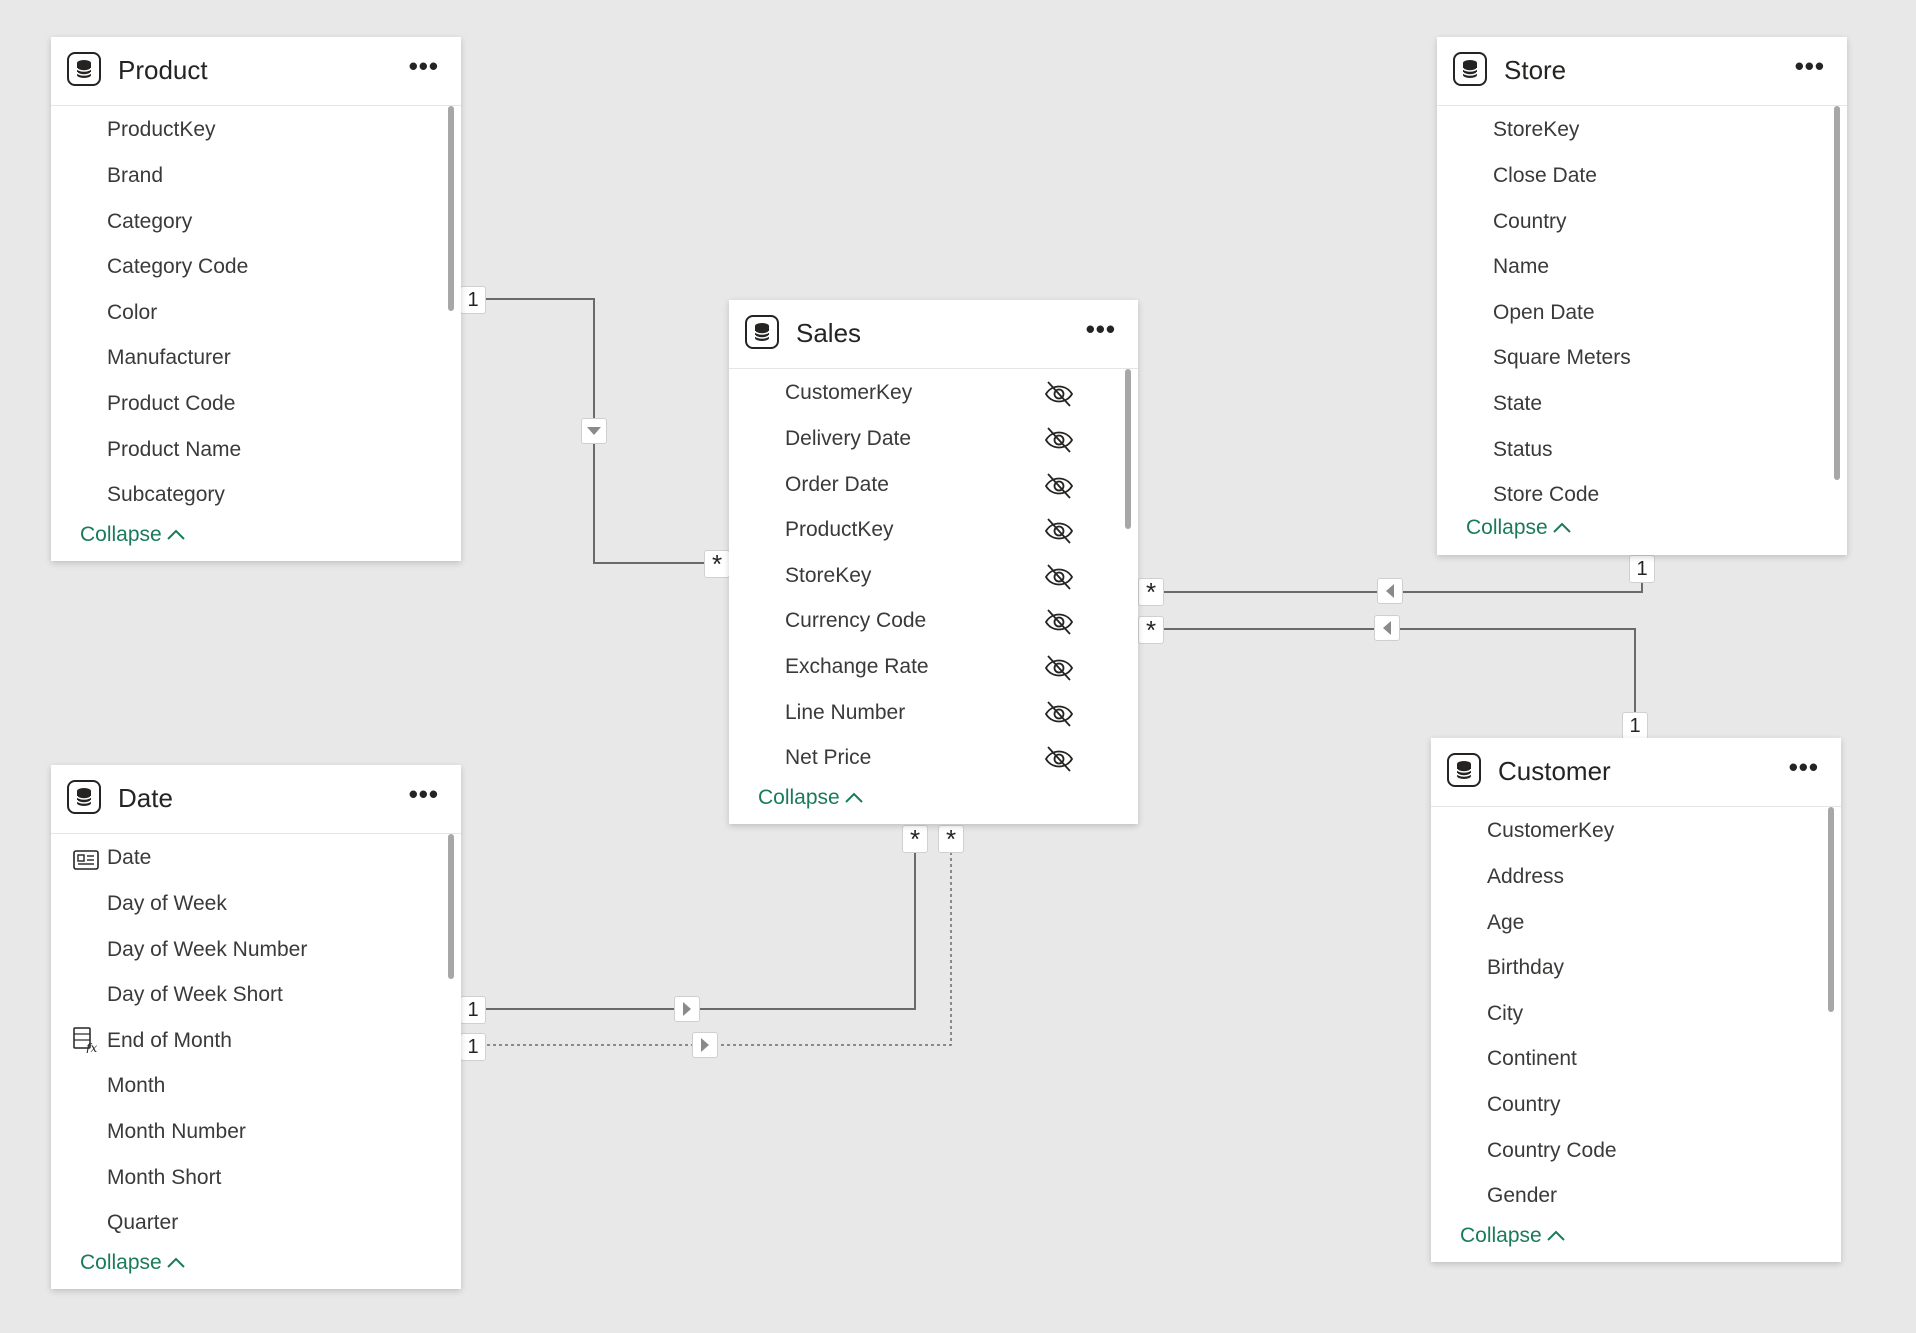 The image size is (1916, 1333). I want to click on table-header: Product •••, so click(256, 71).